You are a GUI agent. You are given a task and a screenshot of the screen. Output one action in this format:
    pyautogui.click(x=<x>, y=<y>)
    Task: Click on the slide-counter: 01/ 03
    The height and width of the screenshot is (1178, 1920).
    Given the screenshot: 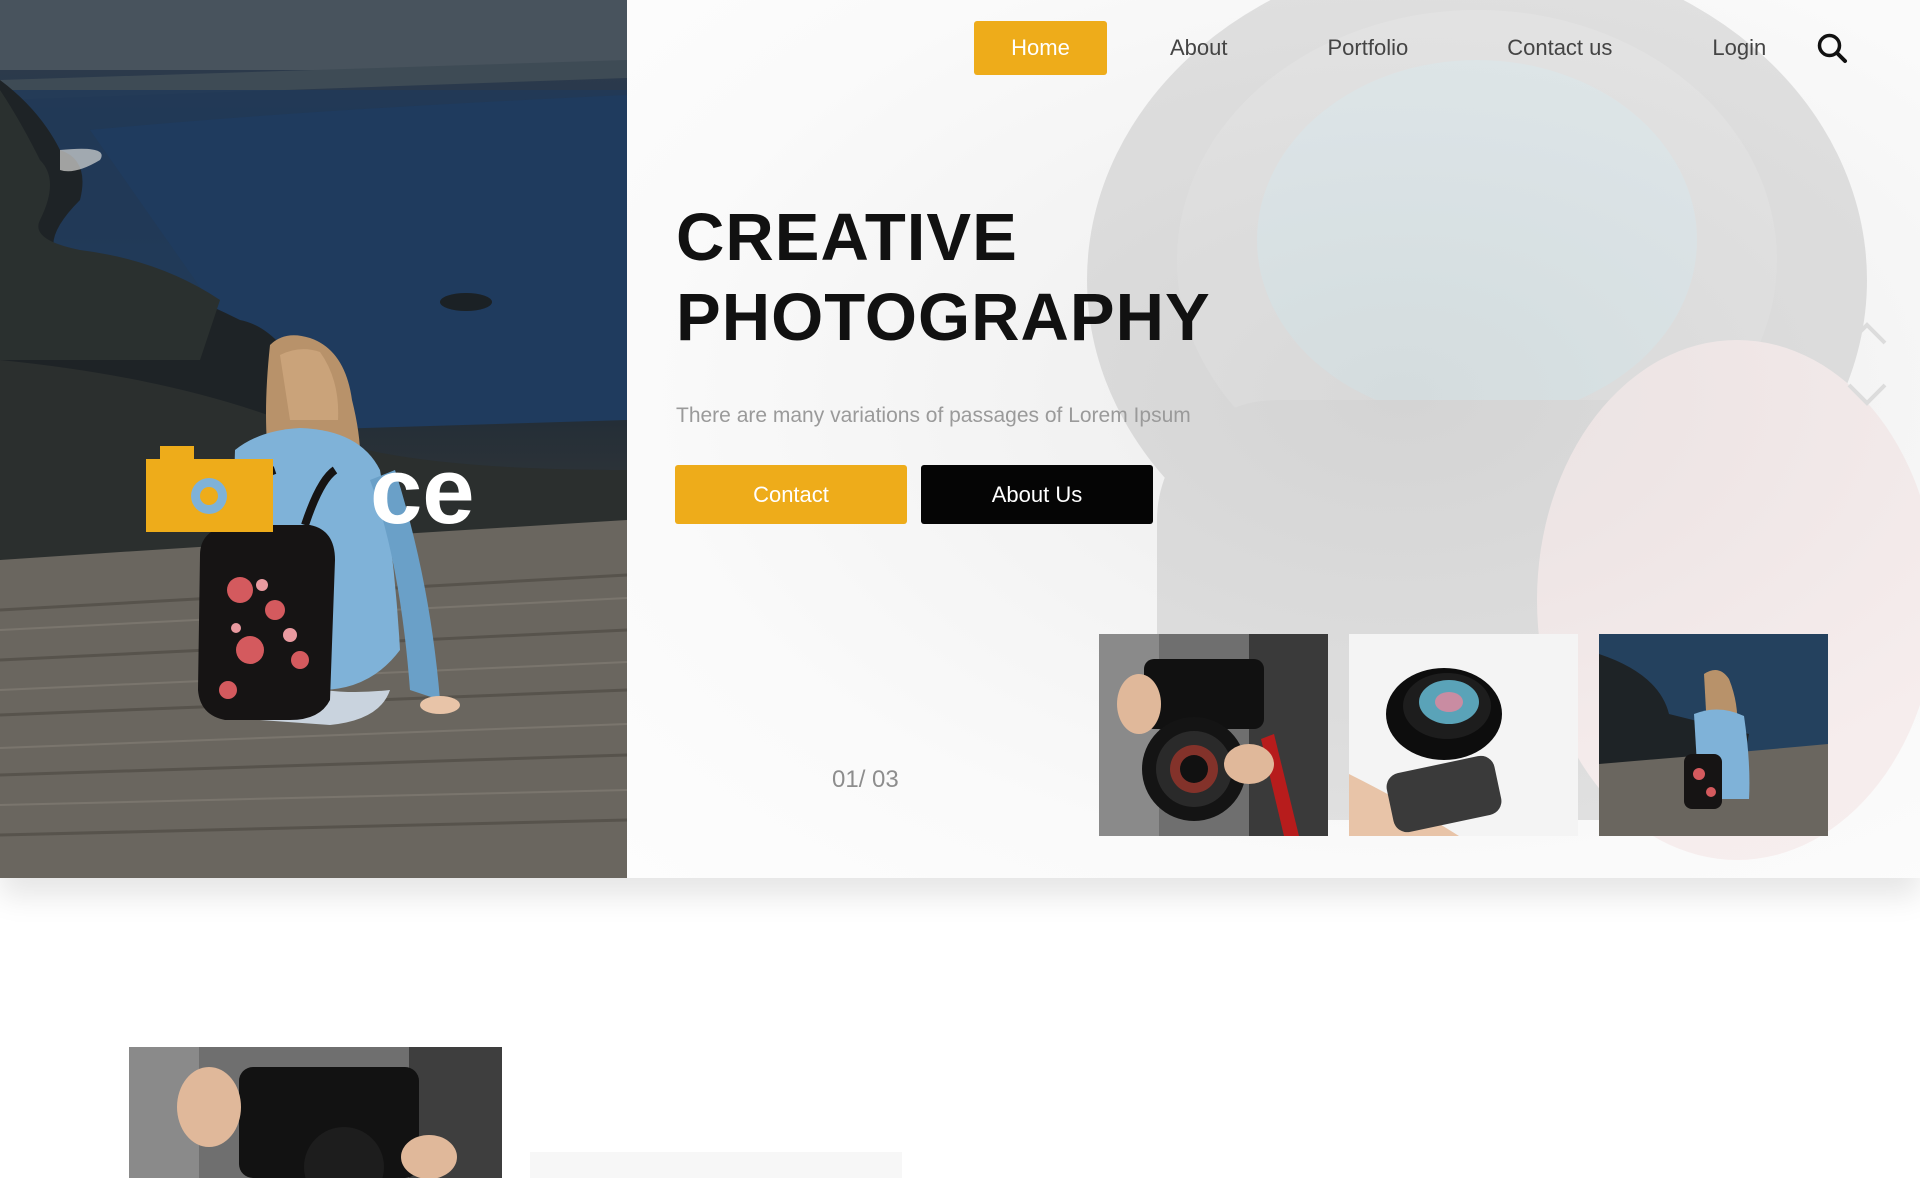 What is the action you would take?
    pyautogui.click(x=865, y=779)
    